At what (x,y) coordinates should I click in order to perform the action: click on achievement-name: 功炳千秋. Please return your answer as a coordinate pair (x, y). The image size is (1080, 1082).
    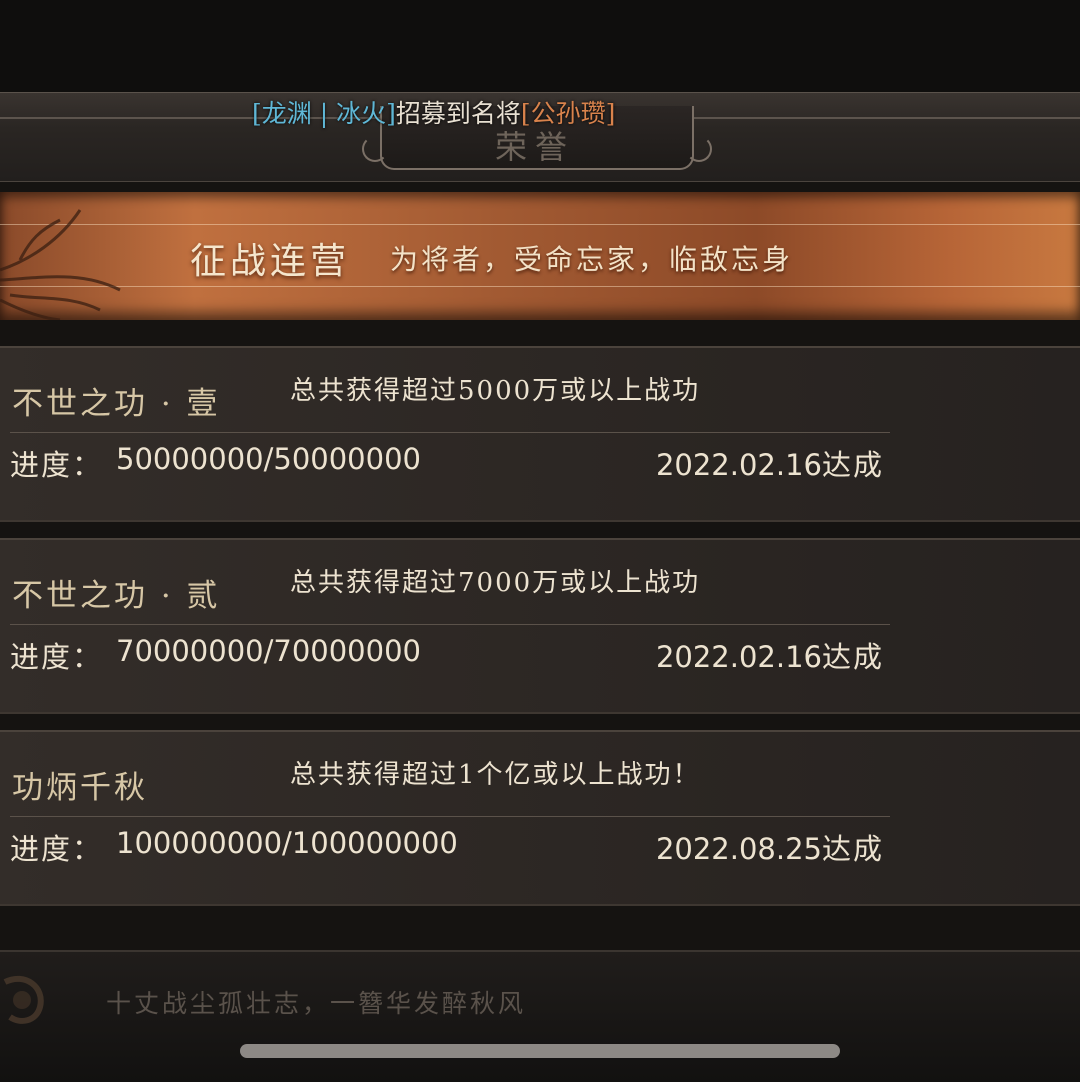
    Looking at the image, I should click on (80, 788).